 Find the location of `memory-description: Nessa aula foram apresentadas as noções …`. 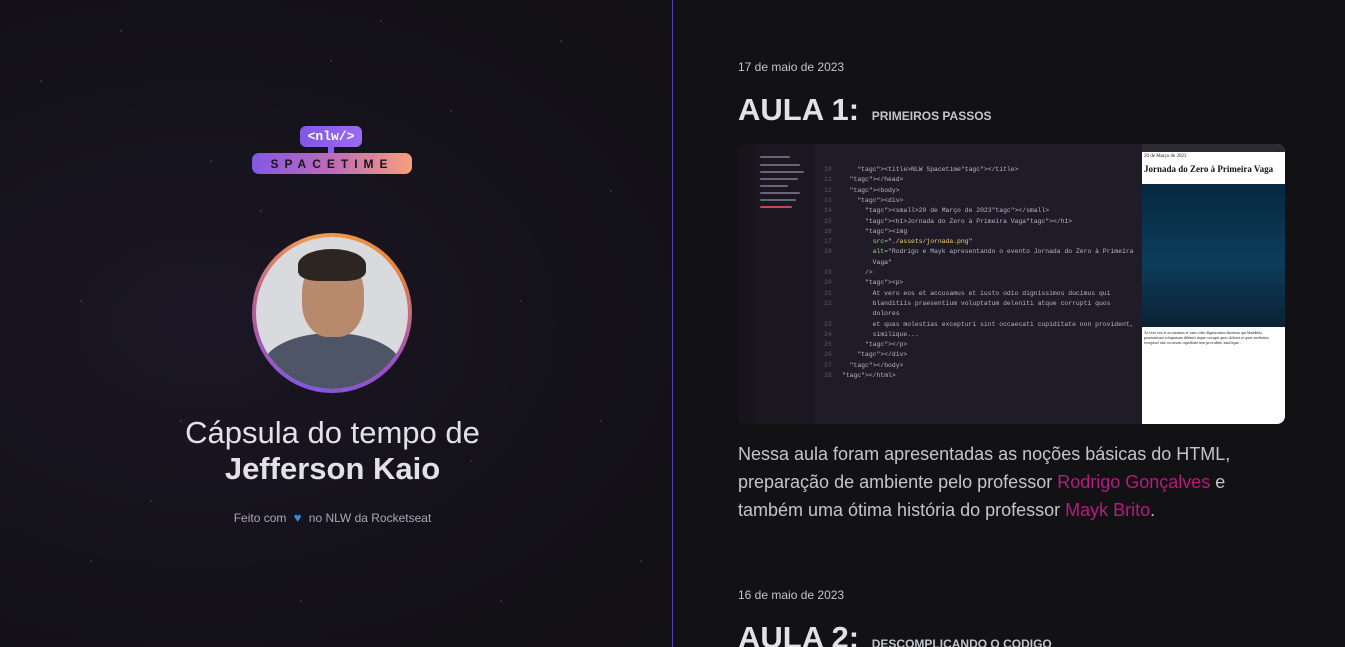

memory-description: Nessa aula foram apresentadas as noções … is located at coordinates (984, 482).